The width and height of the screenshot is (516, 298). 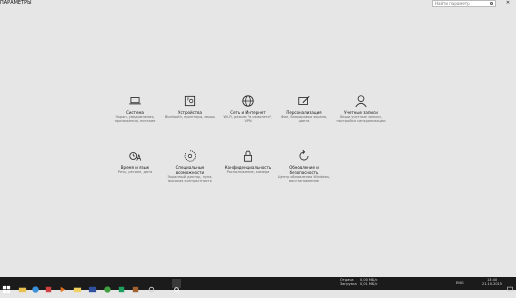 What do you see at coordinates (190, 170) in the screenshot?
I see `tile-name: Специальные возможности` at bounding box center [190, 170].